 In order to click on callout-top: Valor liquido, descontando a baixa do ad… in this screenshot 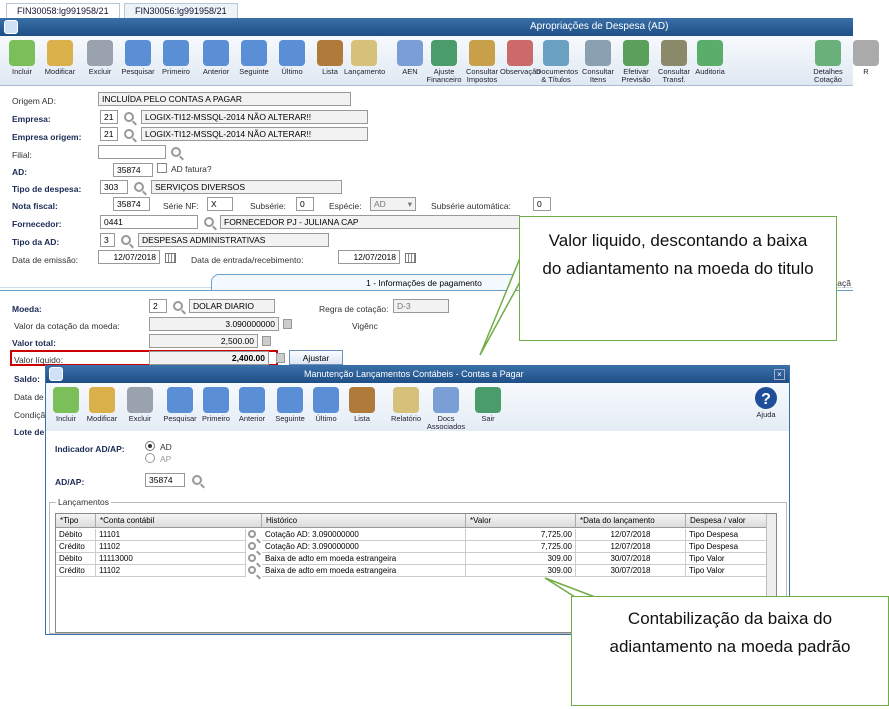, I will do `click(678, 278)`.